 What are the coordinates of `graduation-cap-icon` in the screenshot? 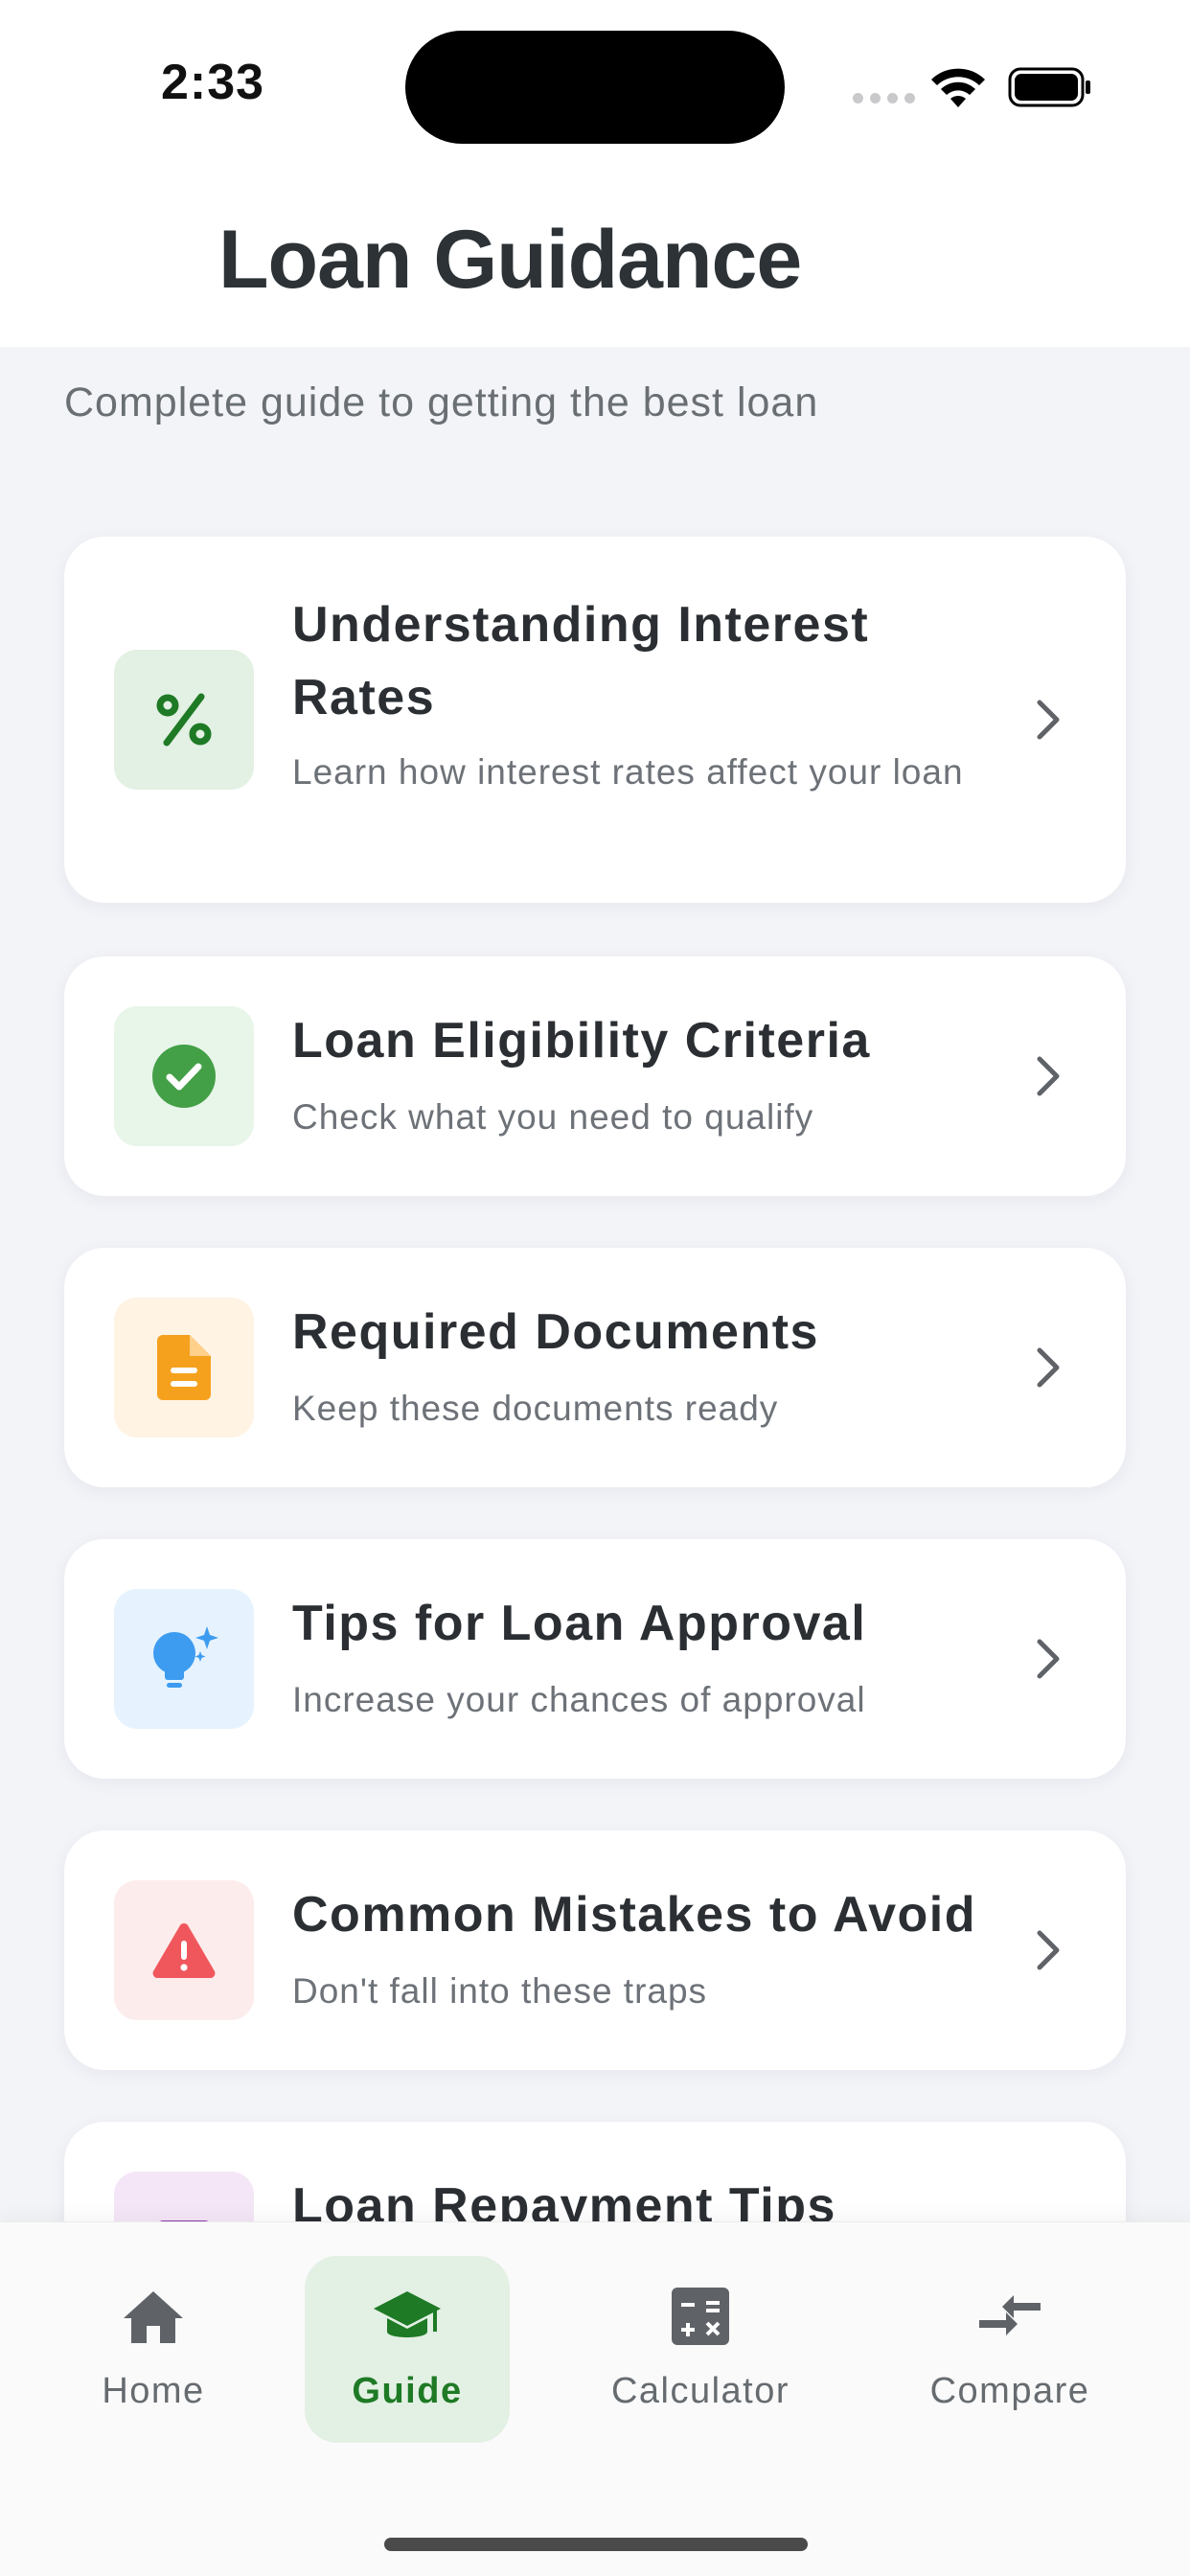 It's located at (408, 2314).